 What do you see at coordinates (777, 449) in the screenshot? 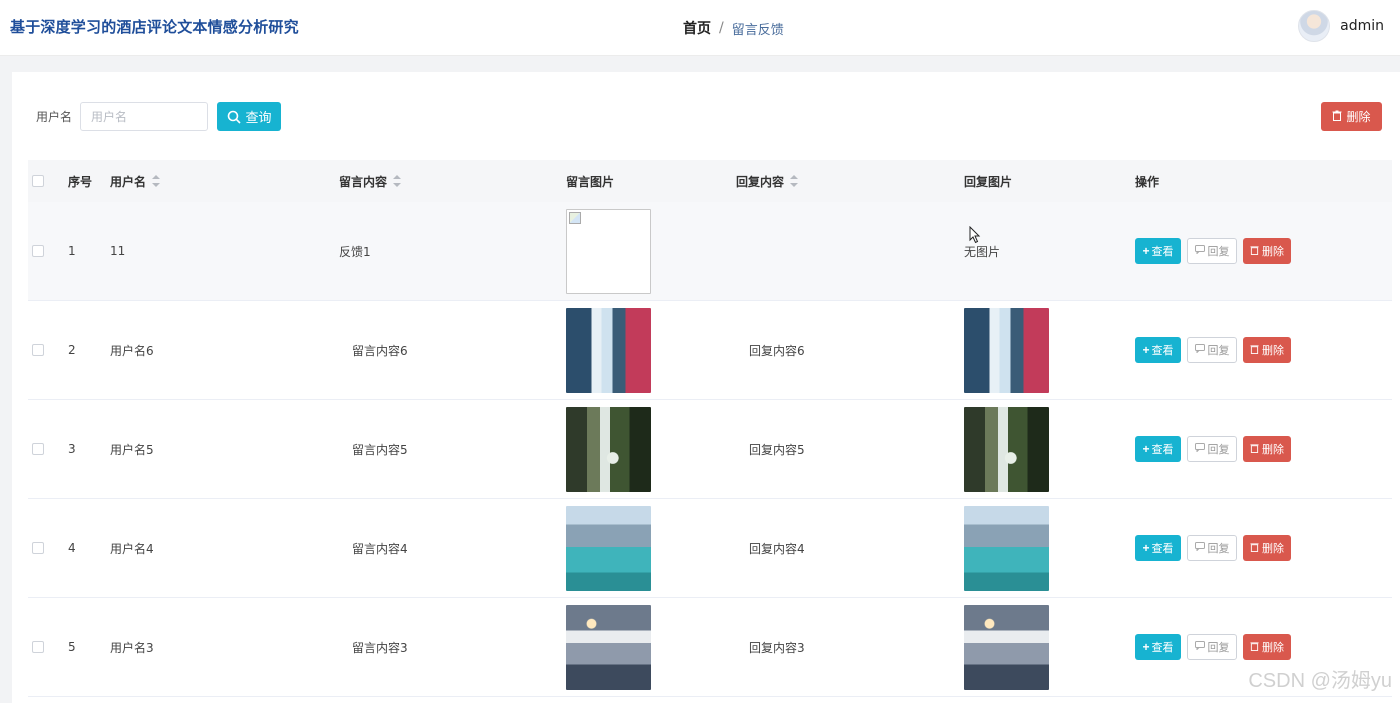
I see `row-reply: 回复内容5` at bounding box center [777, 449].